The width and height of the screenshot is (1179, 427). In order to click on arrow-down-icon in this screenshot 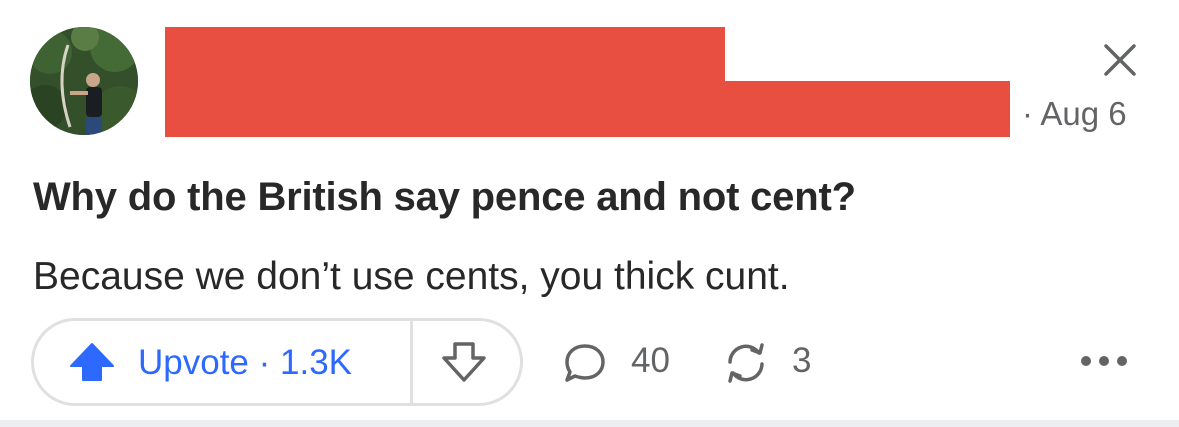, I will do `click(464, 362)`.